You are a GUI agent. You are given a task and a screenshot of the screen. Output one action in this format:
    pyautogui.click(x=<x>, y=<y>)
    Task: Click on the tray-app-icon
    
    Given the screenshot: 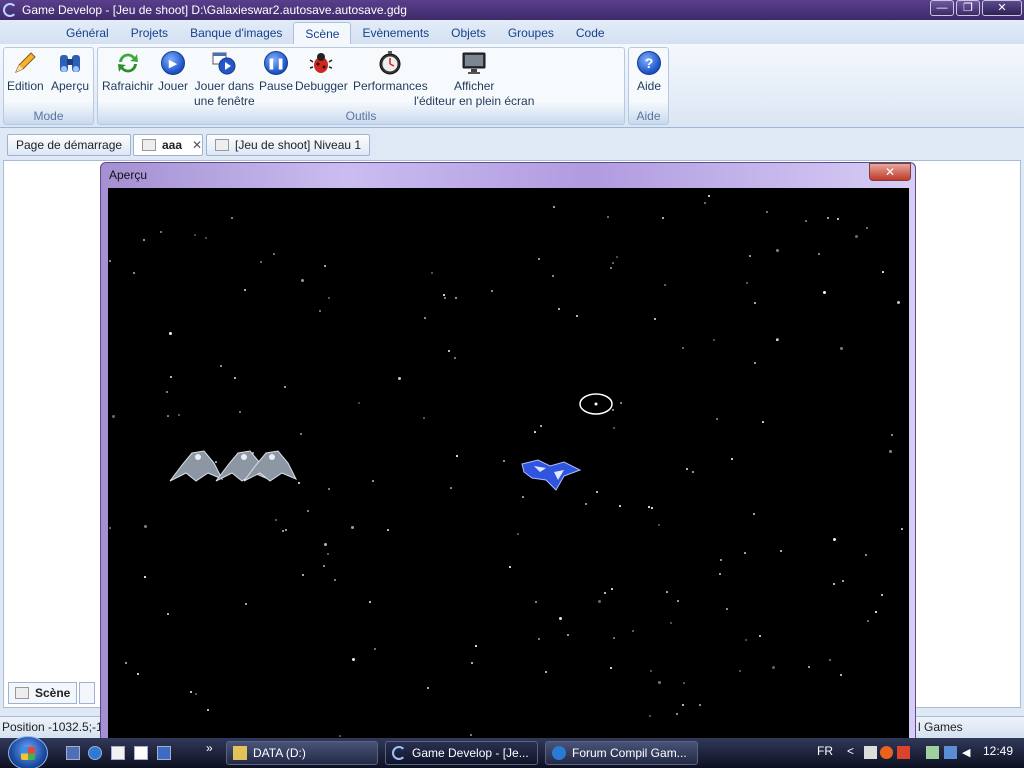 What is the action you would take?
    pyautogui.click(x=870, y=752)
    